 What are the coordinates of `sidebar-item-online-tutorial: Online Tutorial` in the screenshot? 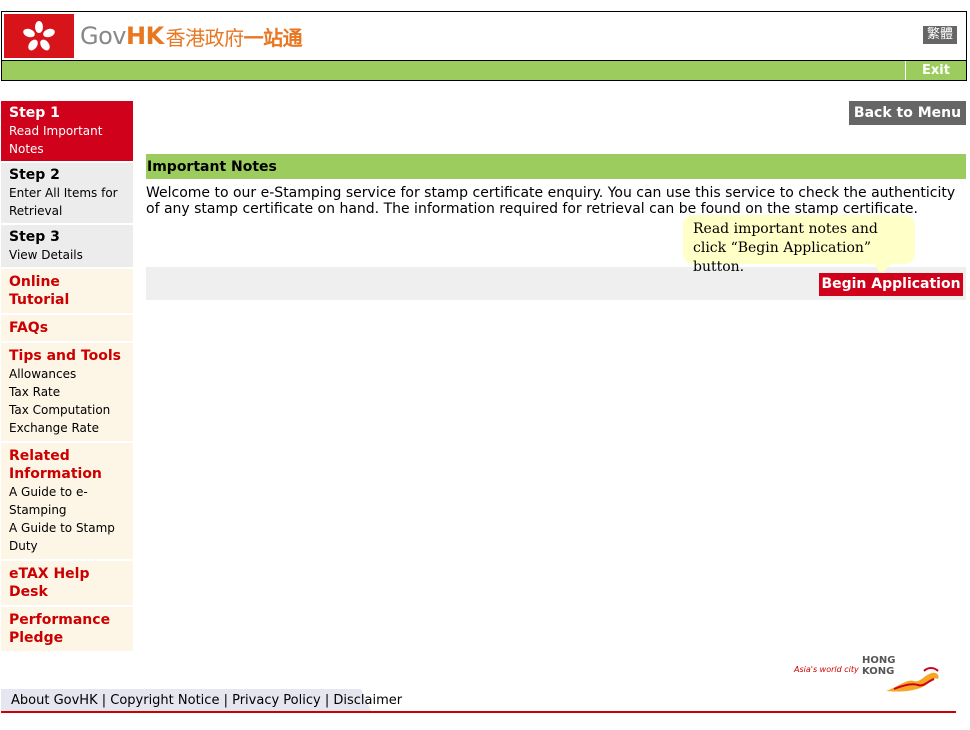 It's located at (67, 292).